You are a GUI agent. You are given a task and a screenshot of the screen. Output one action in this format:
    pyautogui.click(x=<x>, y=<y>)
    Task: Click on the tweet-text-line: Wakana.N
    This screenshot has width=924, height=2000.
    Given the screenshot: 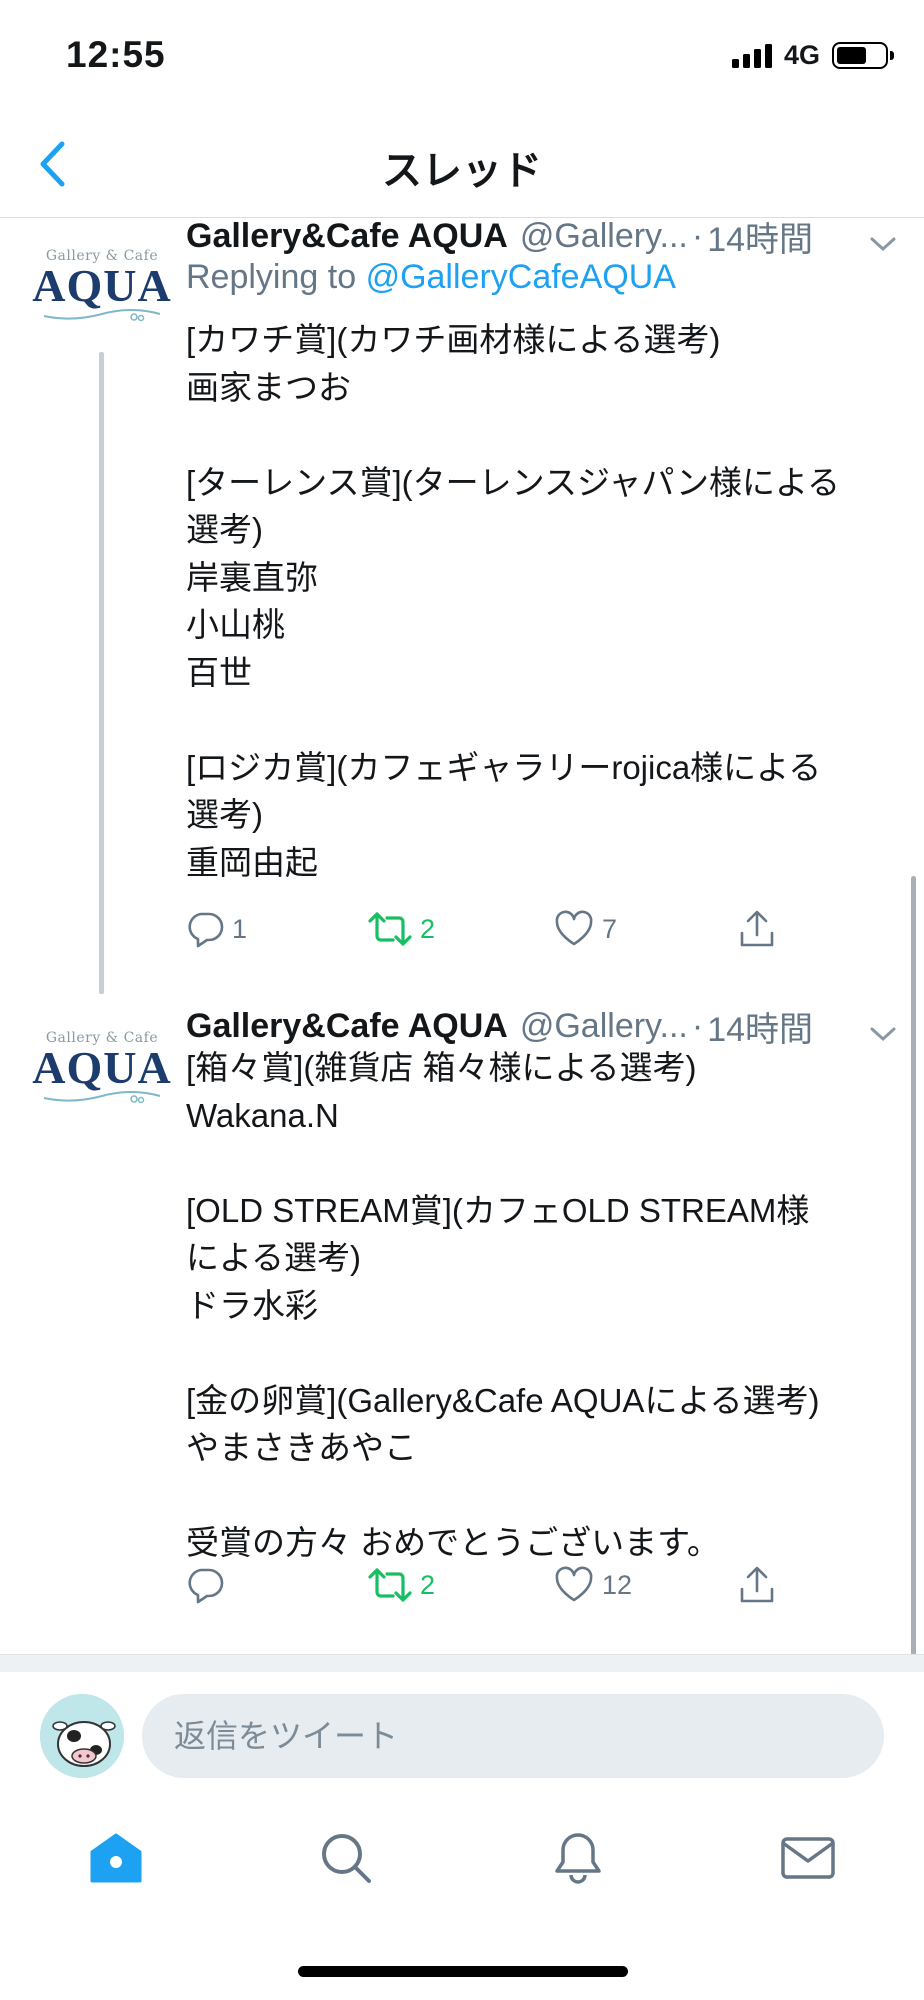 What is the action you would take?
    pyautogui.click(x=262, y=1115)
    